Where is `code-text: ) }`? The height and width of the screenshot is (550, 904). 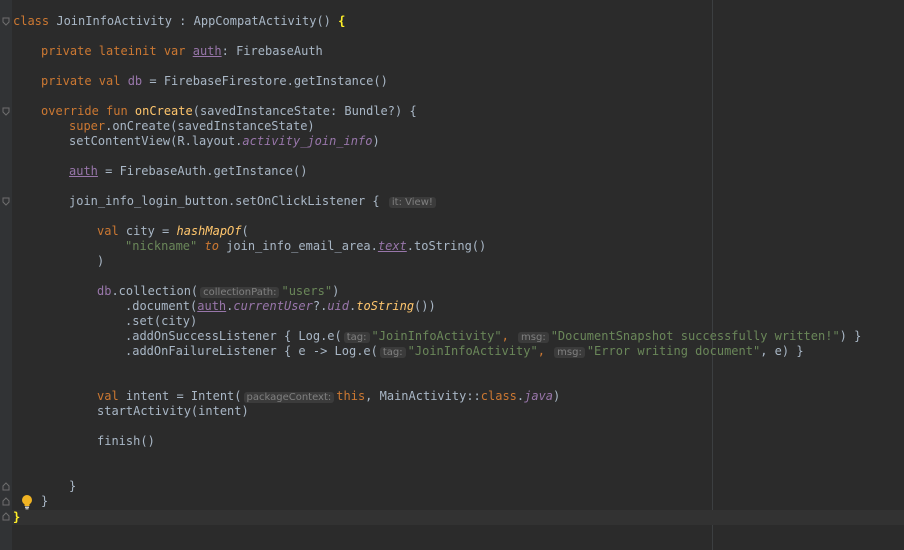
code-text: ) } is located at coordinates (850, 336).